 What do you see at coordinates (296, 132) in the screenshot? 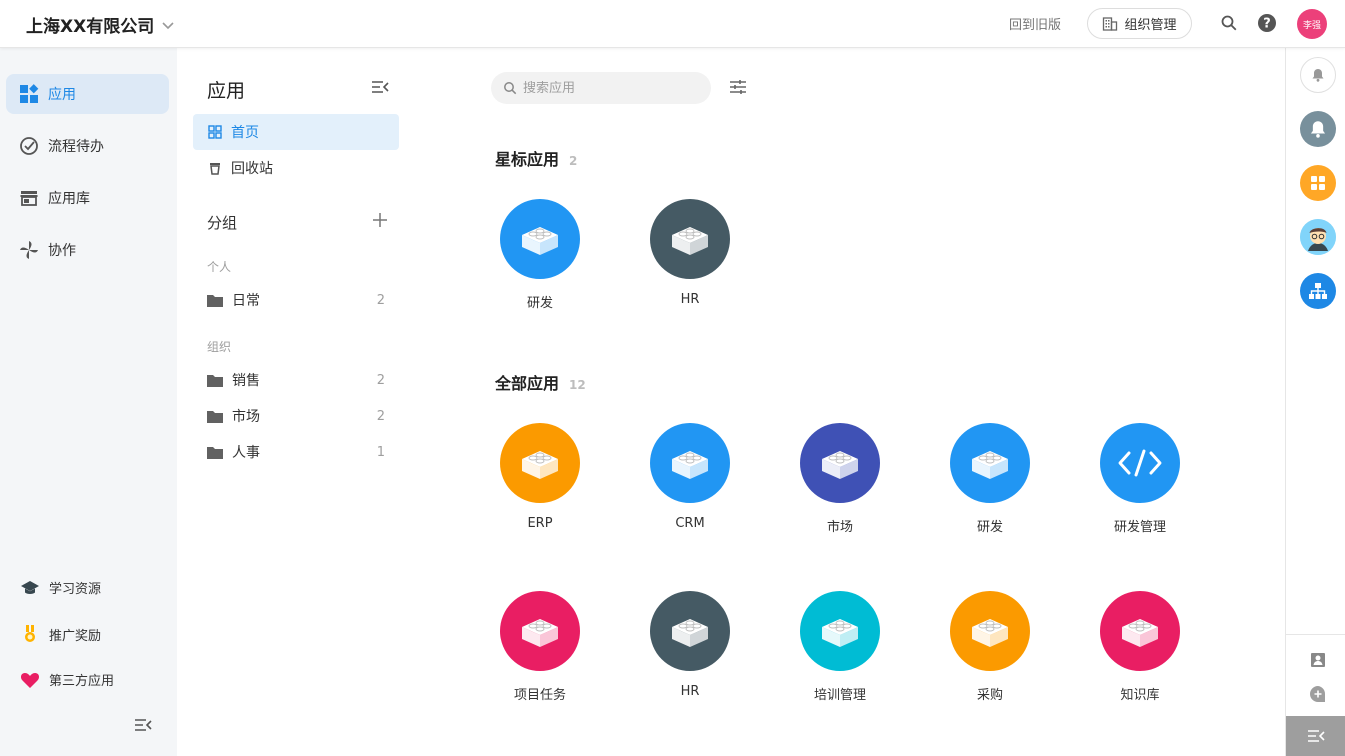
I see `menu-item-home: 首页` at bounding box center [296, 132].